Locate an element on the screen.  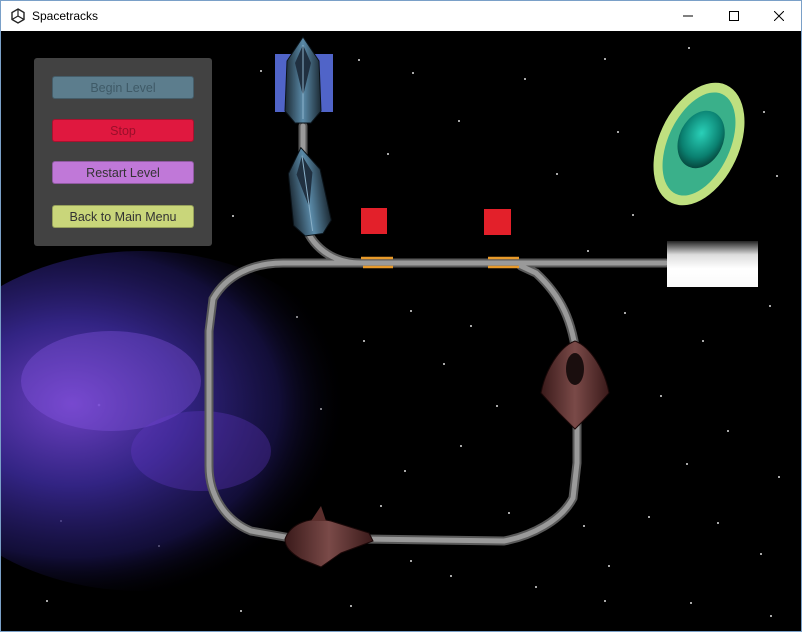
minimize-icon is located at coordinates (688, 16).